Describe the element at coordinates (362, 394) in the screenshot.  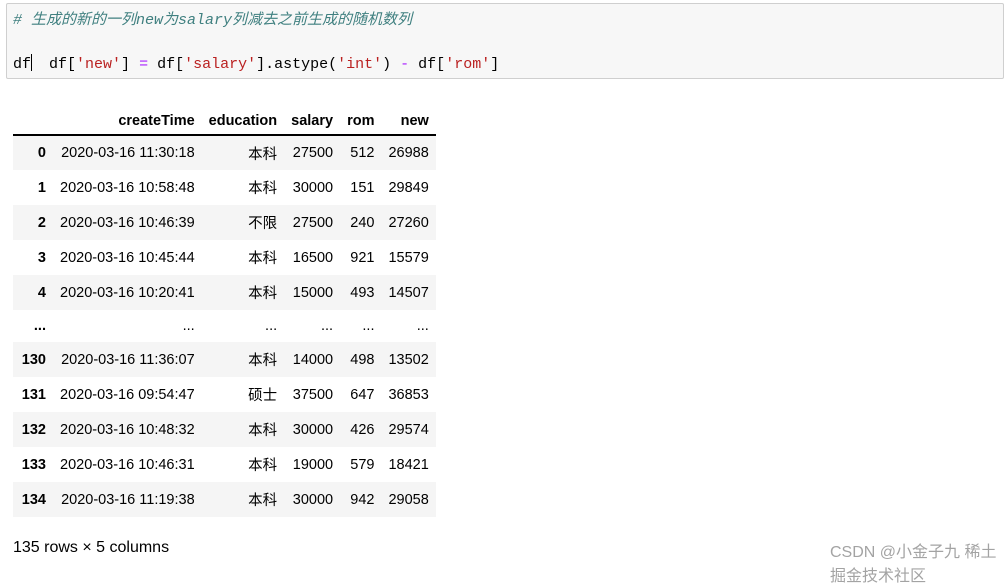
I see `cell-rom: 647` at that location.